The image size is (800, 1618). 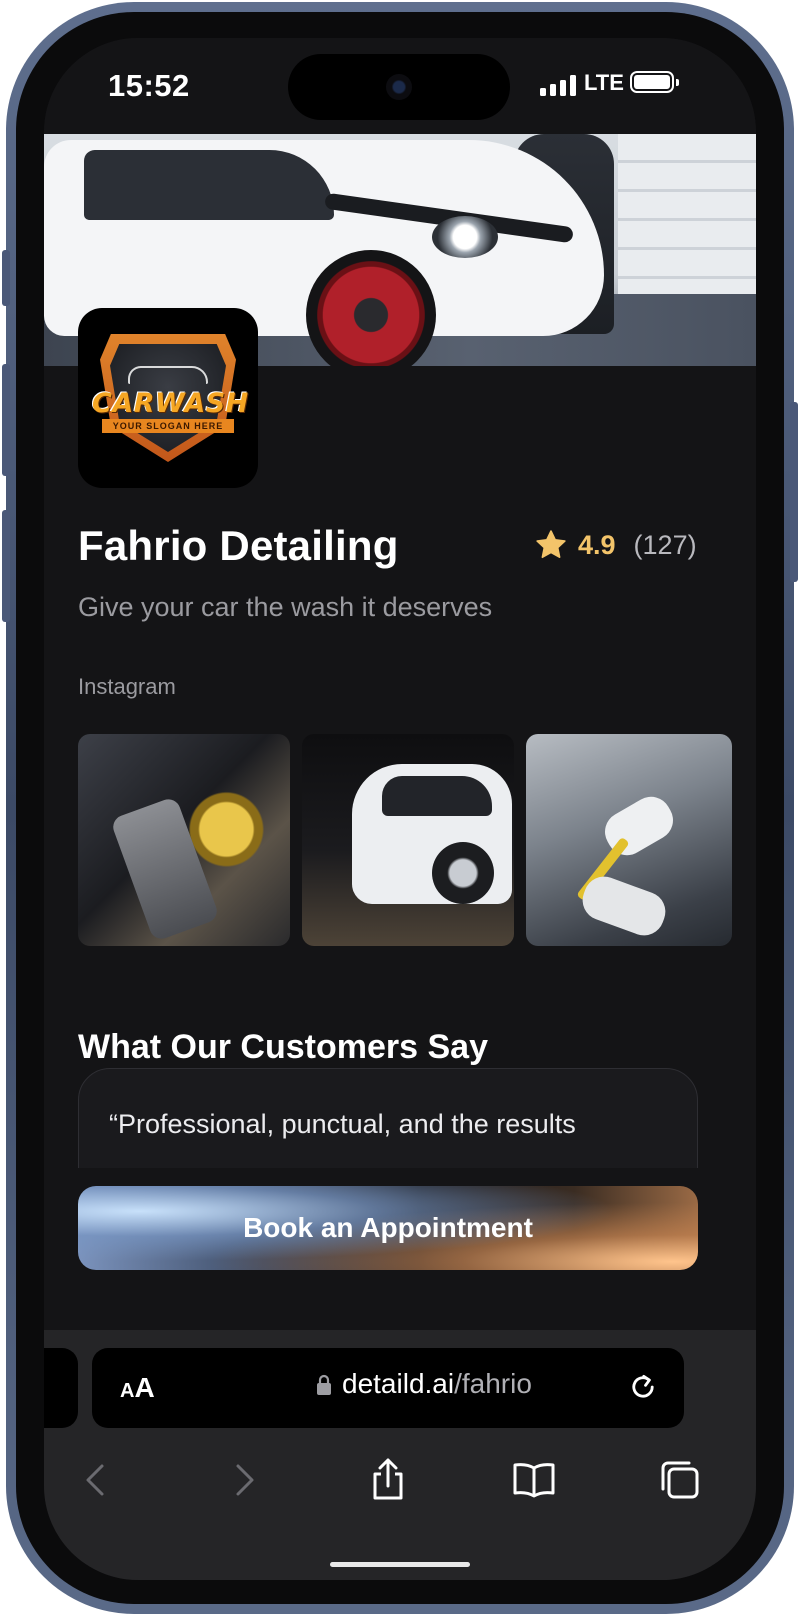 I want to click on car-polishing-photo, so click(x=184, y=840).